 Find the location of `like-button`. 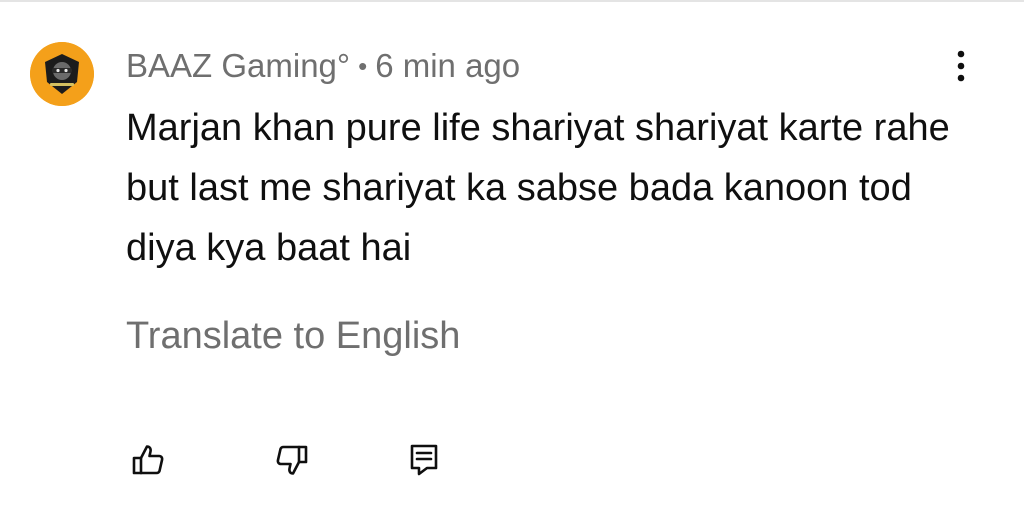

like-button is located at coordinates (148, 460).